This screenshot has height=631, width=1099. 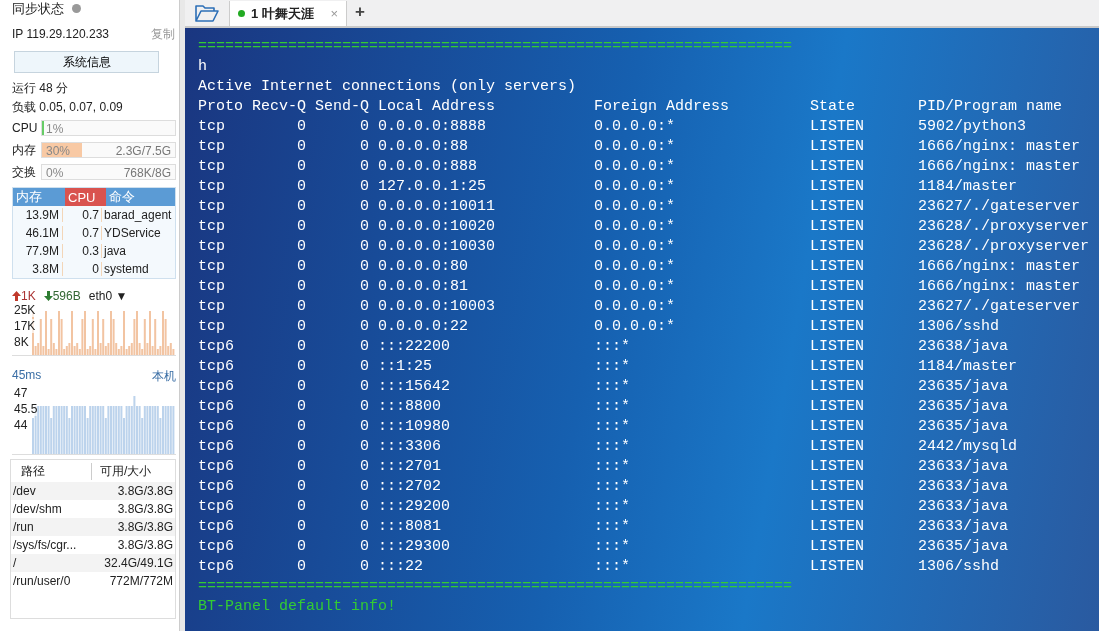 I want to click on copy-link: 复制, so click(x=163, y=34).